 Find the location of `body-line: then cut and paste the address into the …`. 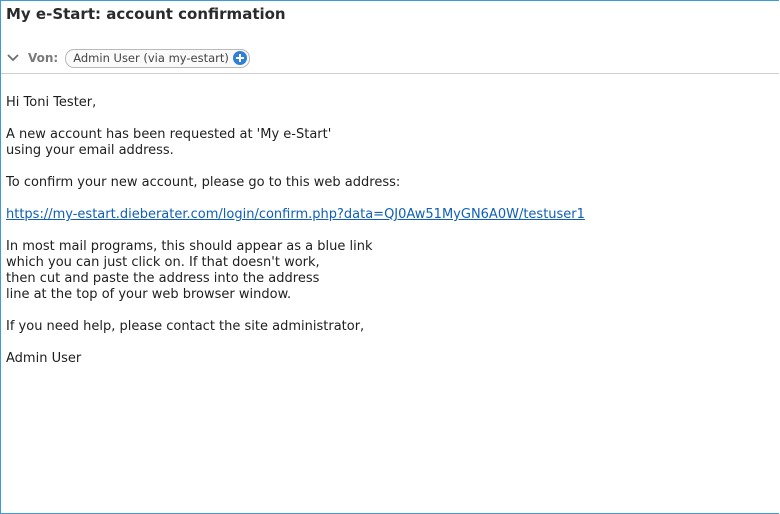

body-line: then cut and paste the address into the … is located at coordinates (163, 278).